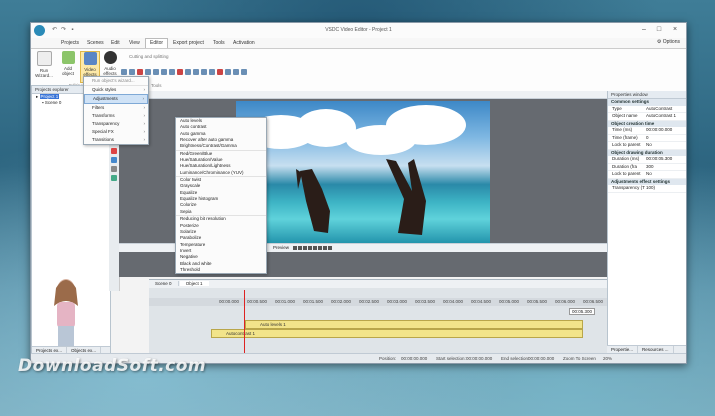 This screenshot has width=715, height=416. I want to click on cutting-splitting-label: Cutting and splitting, so click(149, 56).